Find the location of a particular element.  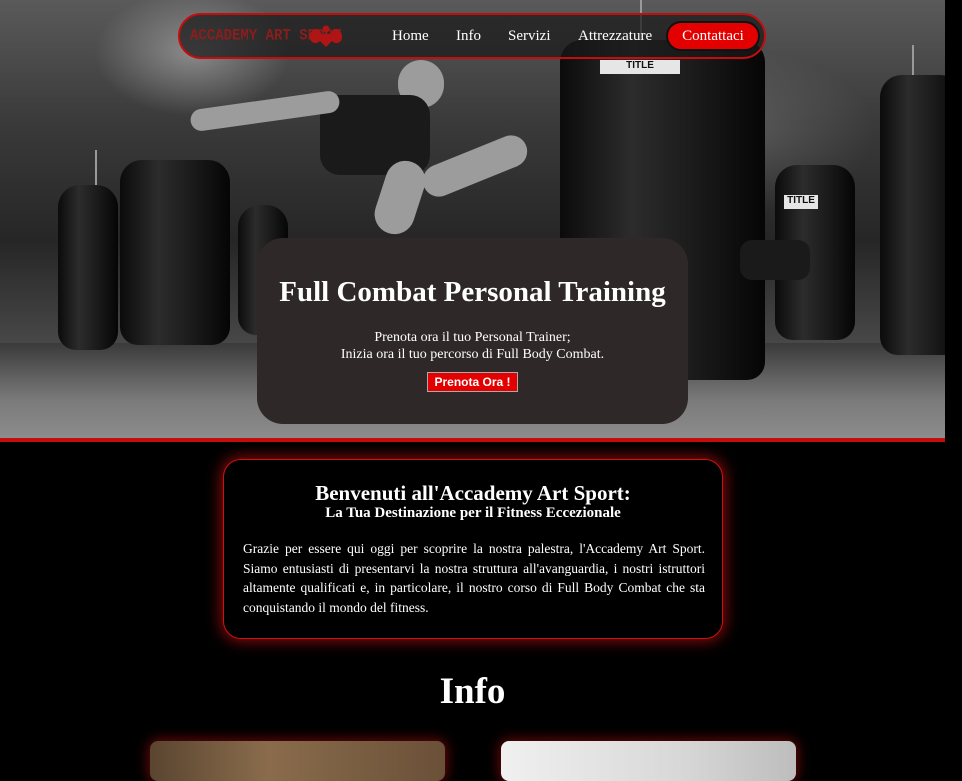

fighter-leg is located at coordinates (475, 166).